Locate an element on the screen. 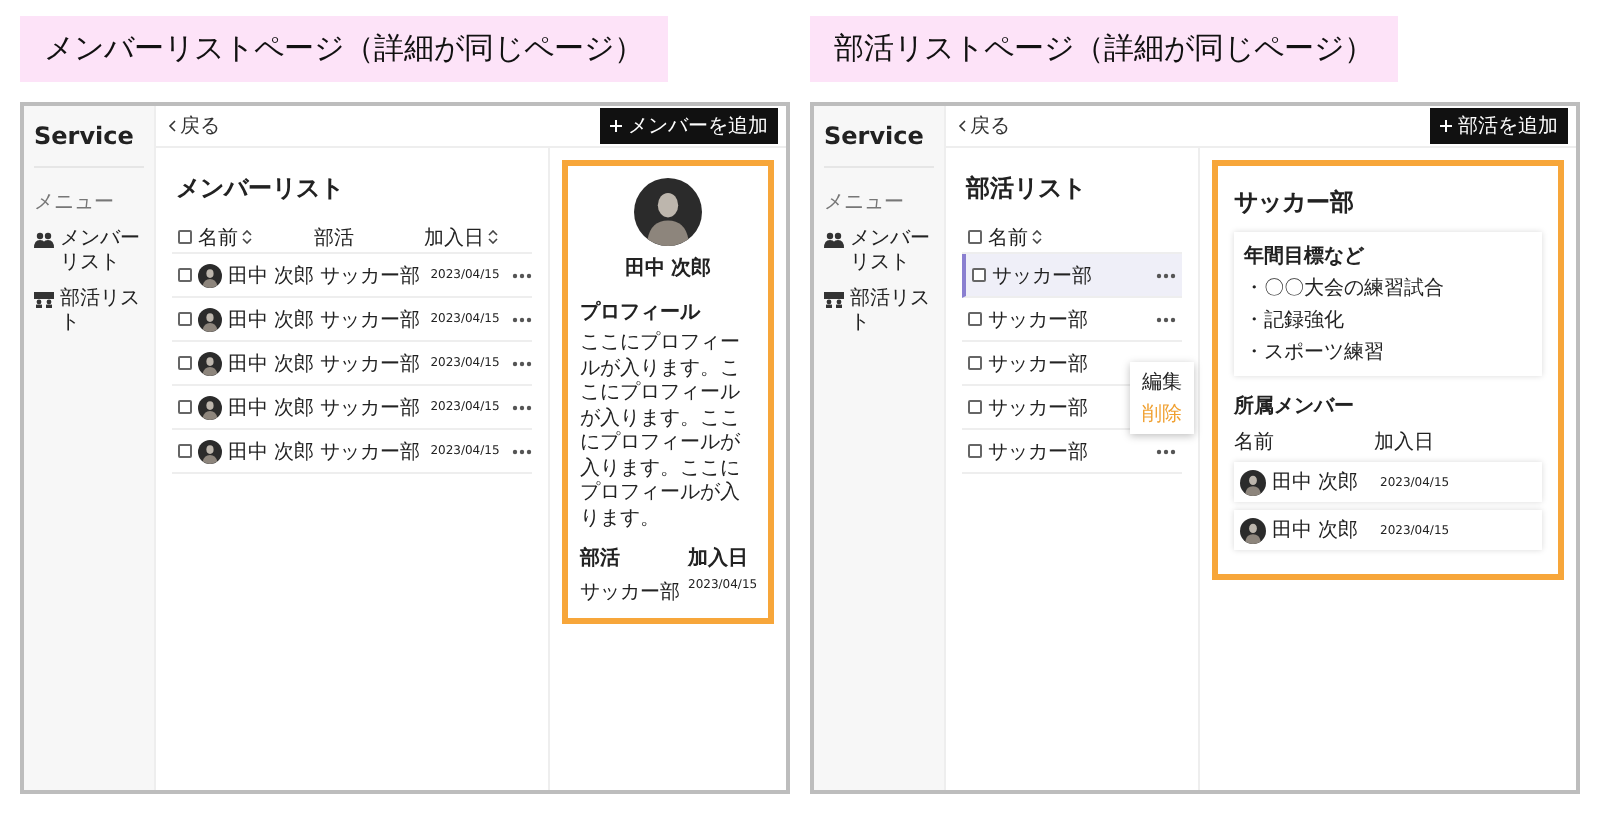 The height and width of the screenshot is (838, 1600). page-caption: メンバーリストページ（詳細が同じページ） is located at coordinates (344, 49).